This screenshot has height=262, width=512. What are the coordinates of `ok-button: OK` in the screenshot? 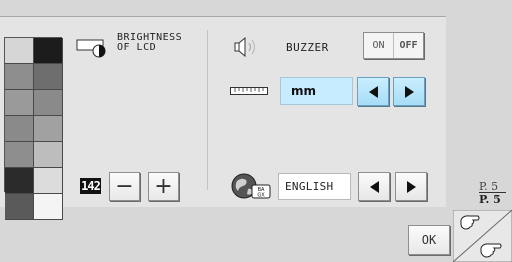 It's located at (429, 240).